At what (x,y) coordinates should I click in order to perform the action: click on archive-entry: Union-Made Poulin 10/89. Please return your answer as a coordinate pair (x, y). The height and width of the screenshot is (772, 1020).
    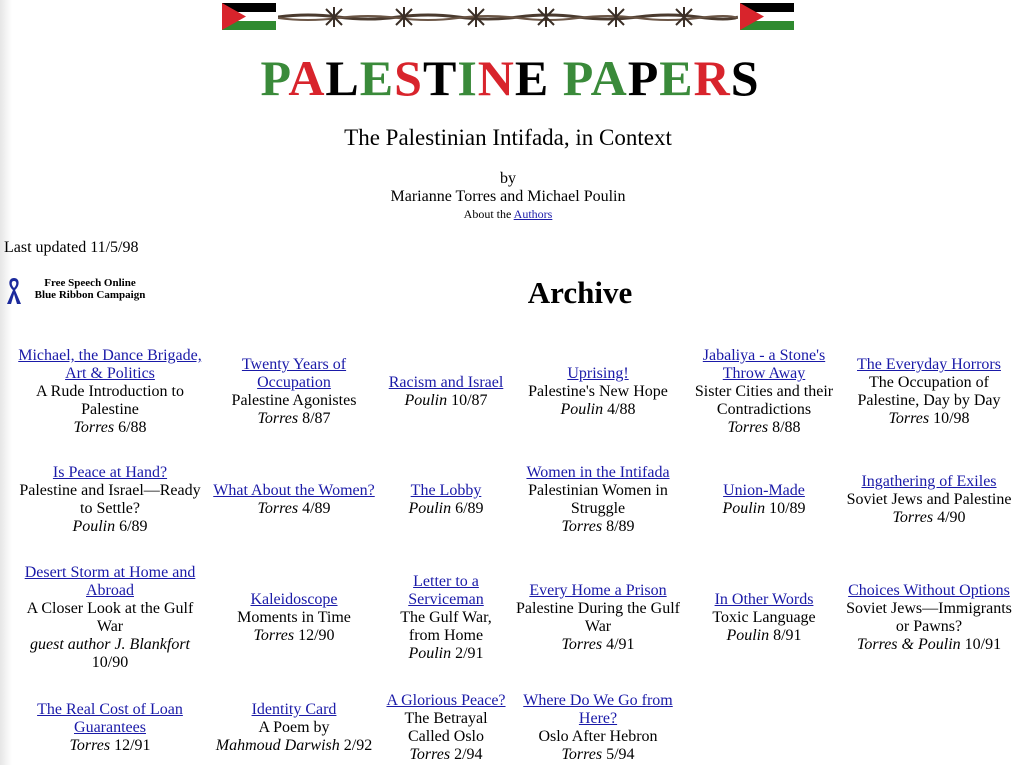
    Looking at the image, I should click on (764, 500).